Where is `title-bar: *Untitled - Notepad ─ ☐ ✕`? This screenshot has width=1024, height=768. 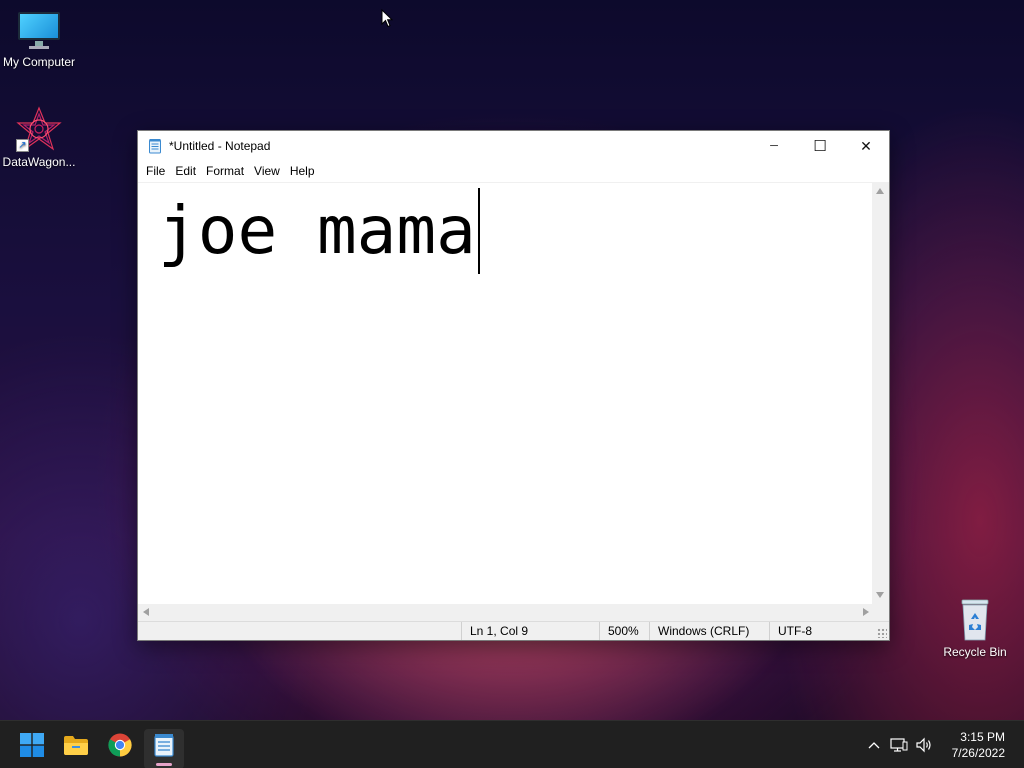
title-bar: *Untitled - Notepad ─ ☐ ✕ is located at coordinates (513, 146).